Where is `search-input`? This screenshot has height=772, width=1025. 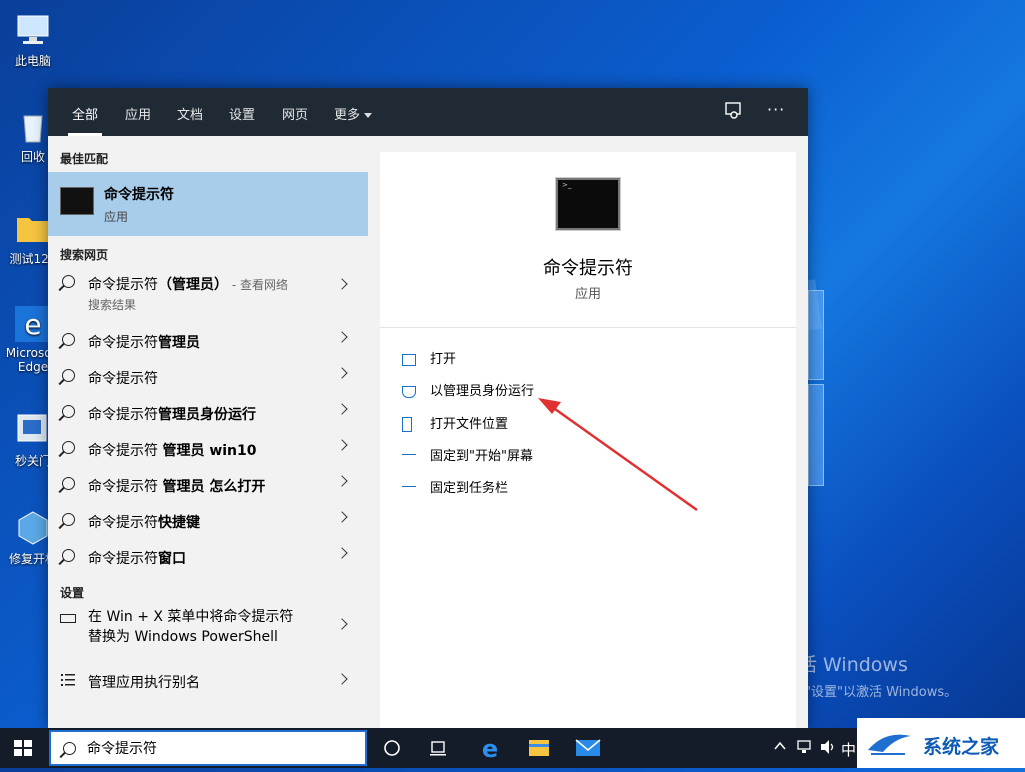 search-input is located at coordinates (217, 748).